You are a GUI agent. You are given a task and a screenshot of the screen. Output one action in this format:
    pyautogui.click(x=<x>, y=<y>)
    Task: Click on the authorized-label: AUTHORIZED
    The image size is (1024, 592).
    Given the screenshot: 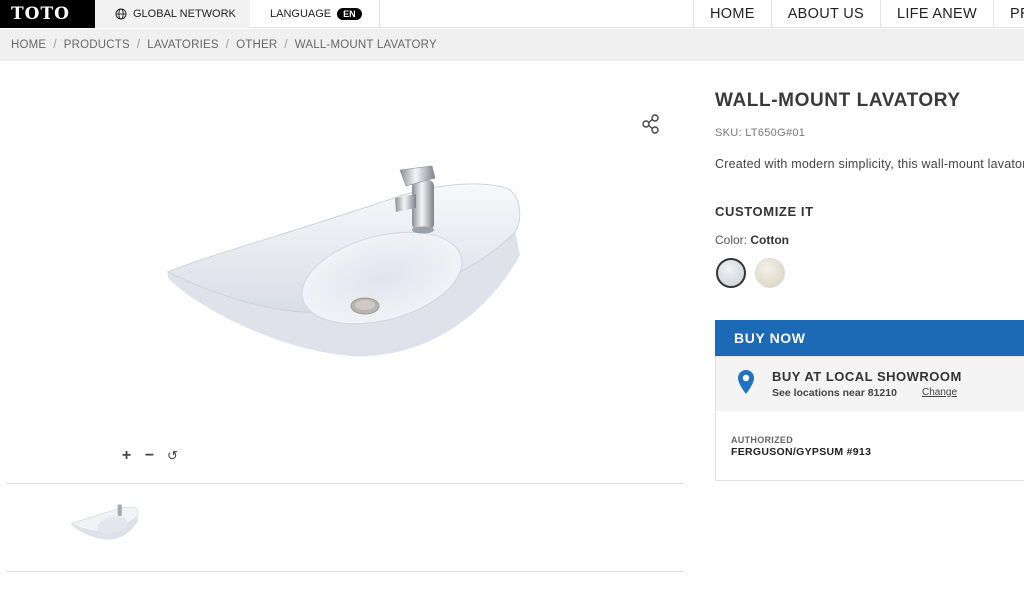 What is the action you would take?
    pyautogui.click(x=762, y=440)
    